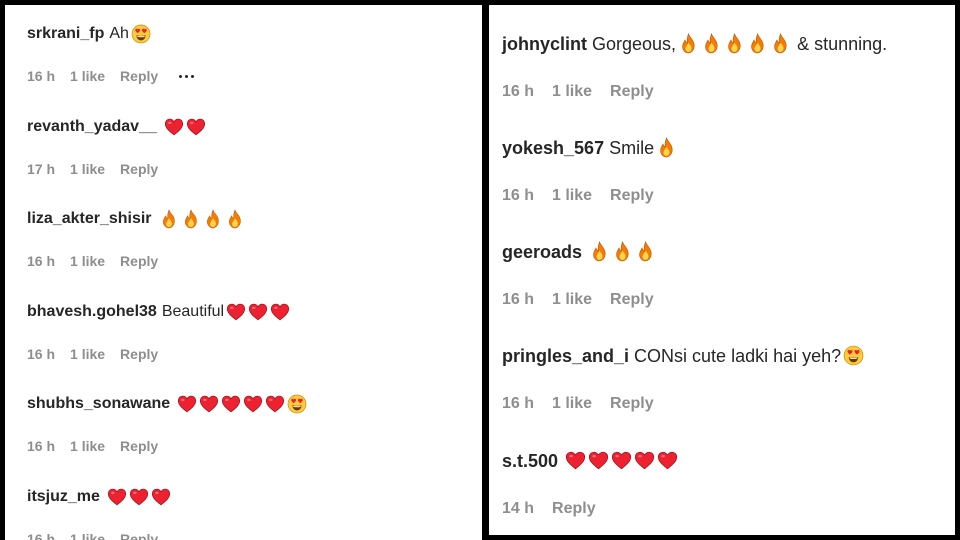 Image resolution: width=960 pixels, height=540 pixels. Describe the element at coordinates (254, 239) in the screenshot. I see `comment-item: liza_akter_shisir 16 h 1 like Reply` at that location.